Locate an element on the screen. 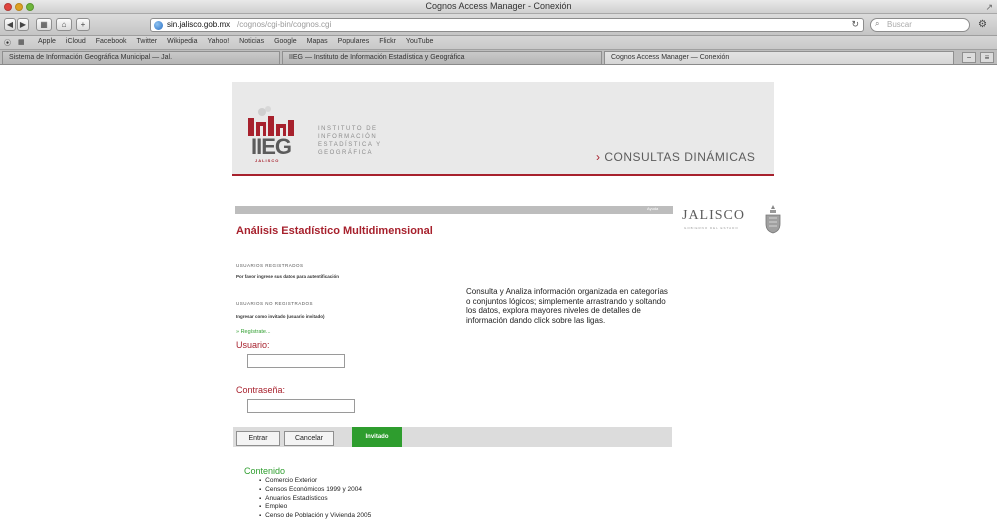 Image resolution: width=997 pixels, height=529 pixels. username-label: Usuario: is located at coordinates (253, 345).